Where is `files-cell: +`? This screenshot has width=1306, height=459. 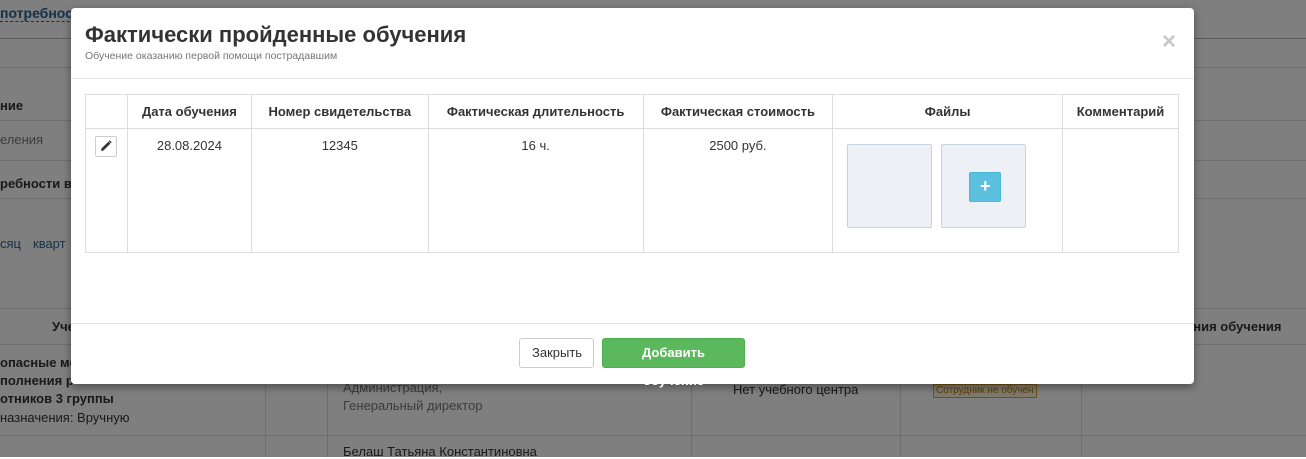
files-cell: + is located at coordinates (947, 190).